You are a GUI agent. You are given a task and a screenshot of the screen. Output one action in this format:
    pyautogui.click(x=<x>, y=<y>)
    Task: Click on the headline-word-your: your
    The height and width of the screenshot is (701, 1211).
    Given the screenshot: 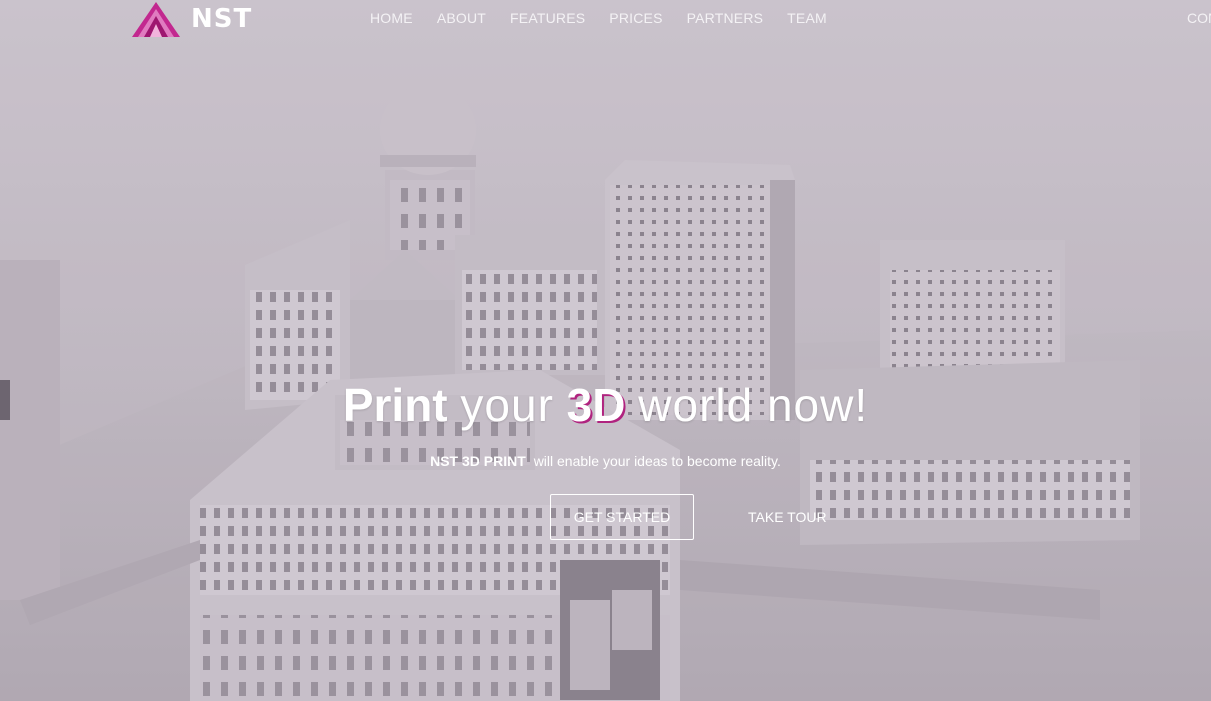 What is the action you would take?
    pyautogui.click(x=507, y=405)
    